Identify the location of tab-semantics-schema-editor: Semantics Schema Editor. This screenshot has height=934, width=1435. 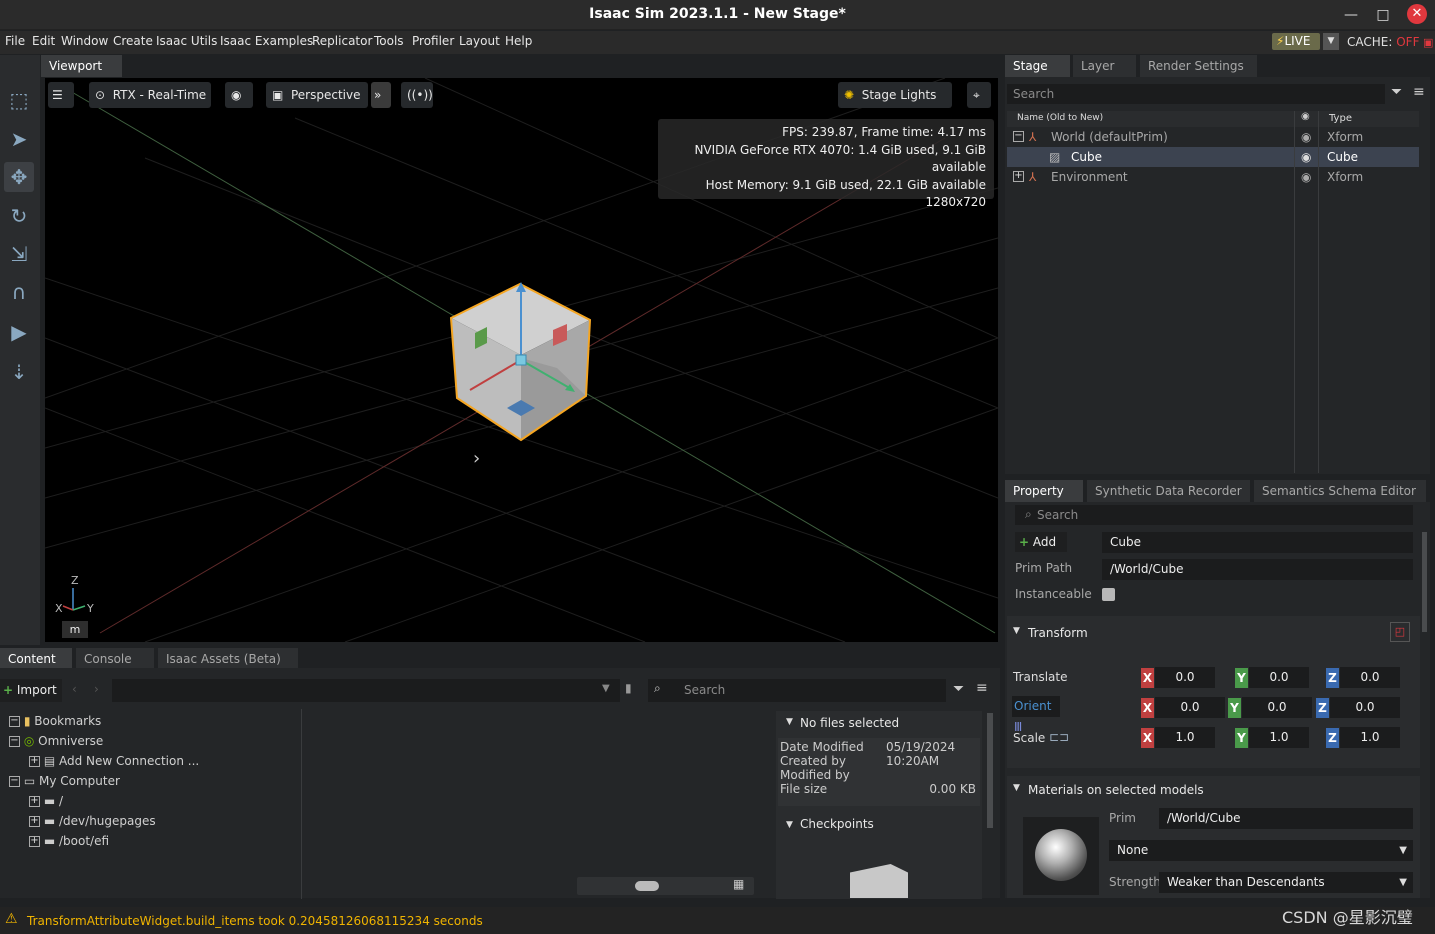
(1340, 491).